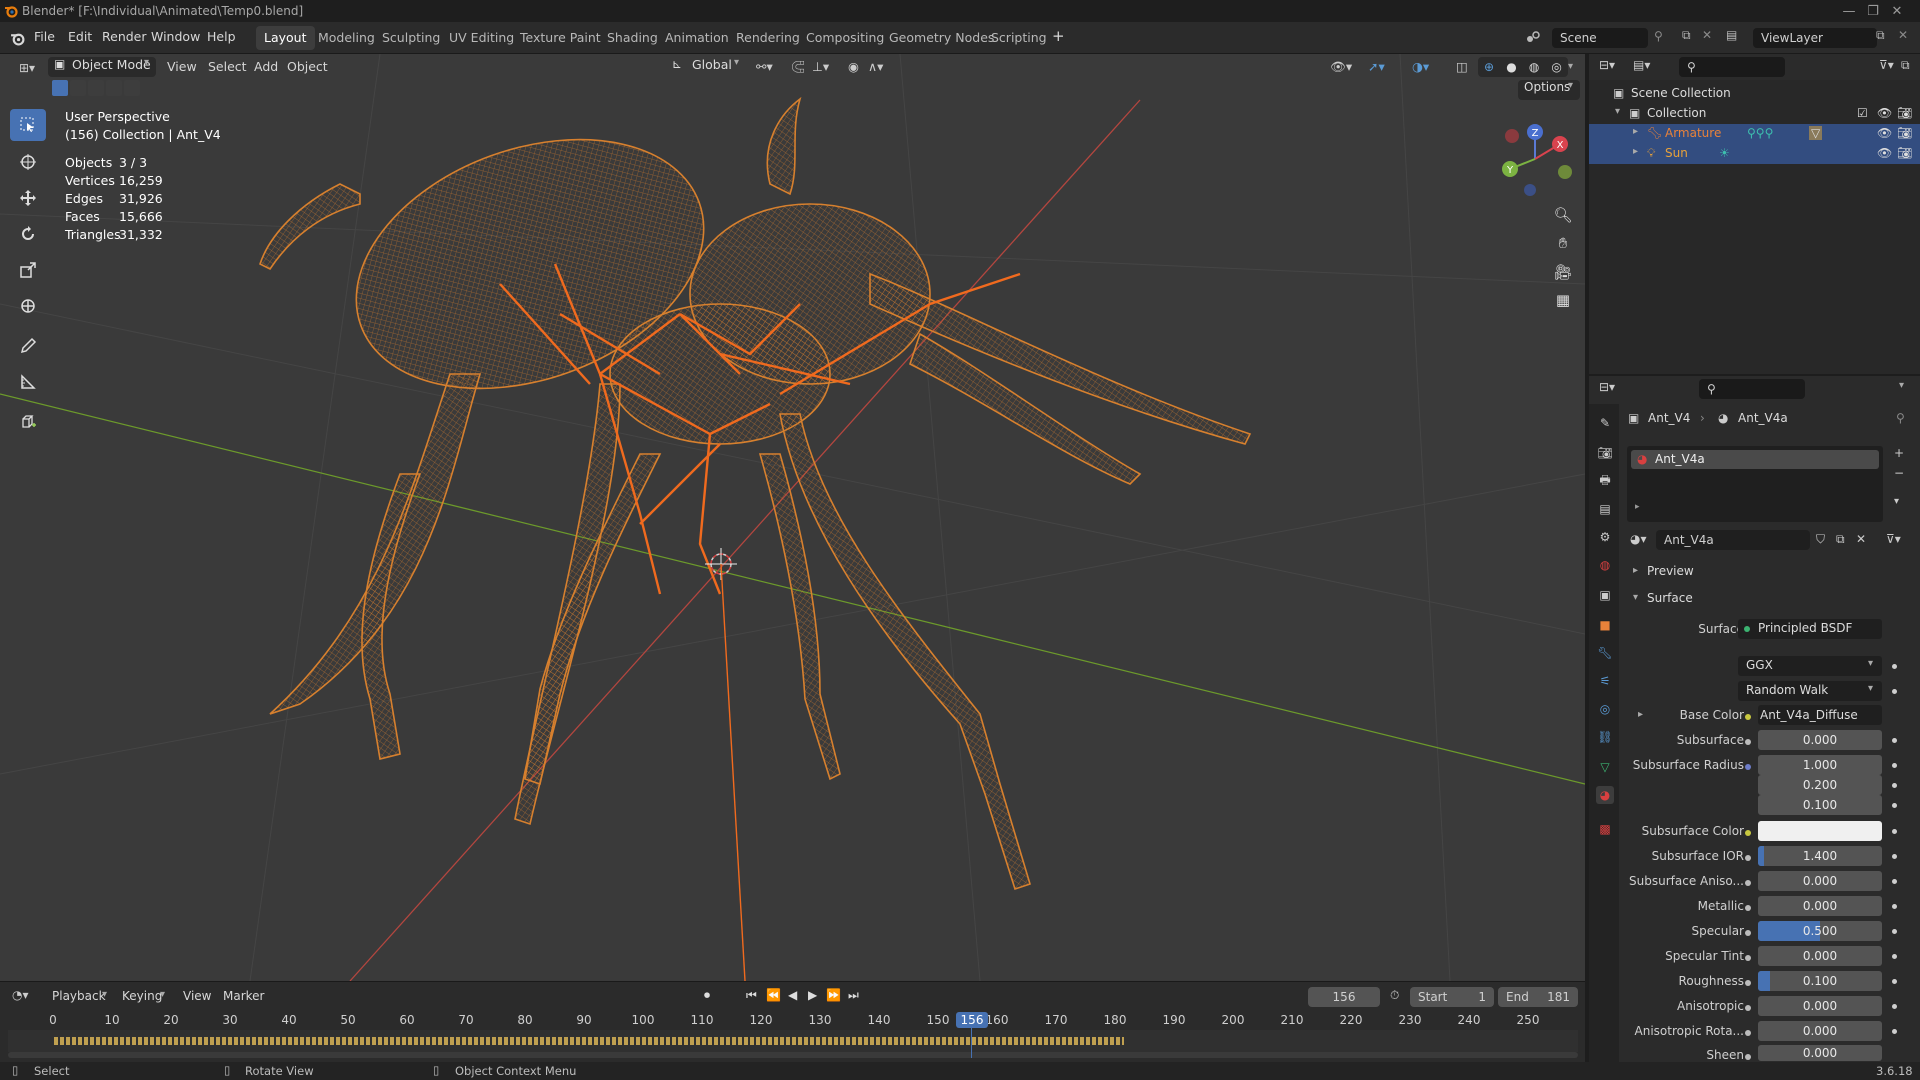 This screenshot has height=1080, width=1920. I want to click on zoom-icon: 🔍︎, so click(1563, 215).